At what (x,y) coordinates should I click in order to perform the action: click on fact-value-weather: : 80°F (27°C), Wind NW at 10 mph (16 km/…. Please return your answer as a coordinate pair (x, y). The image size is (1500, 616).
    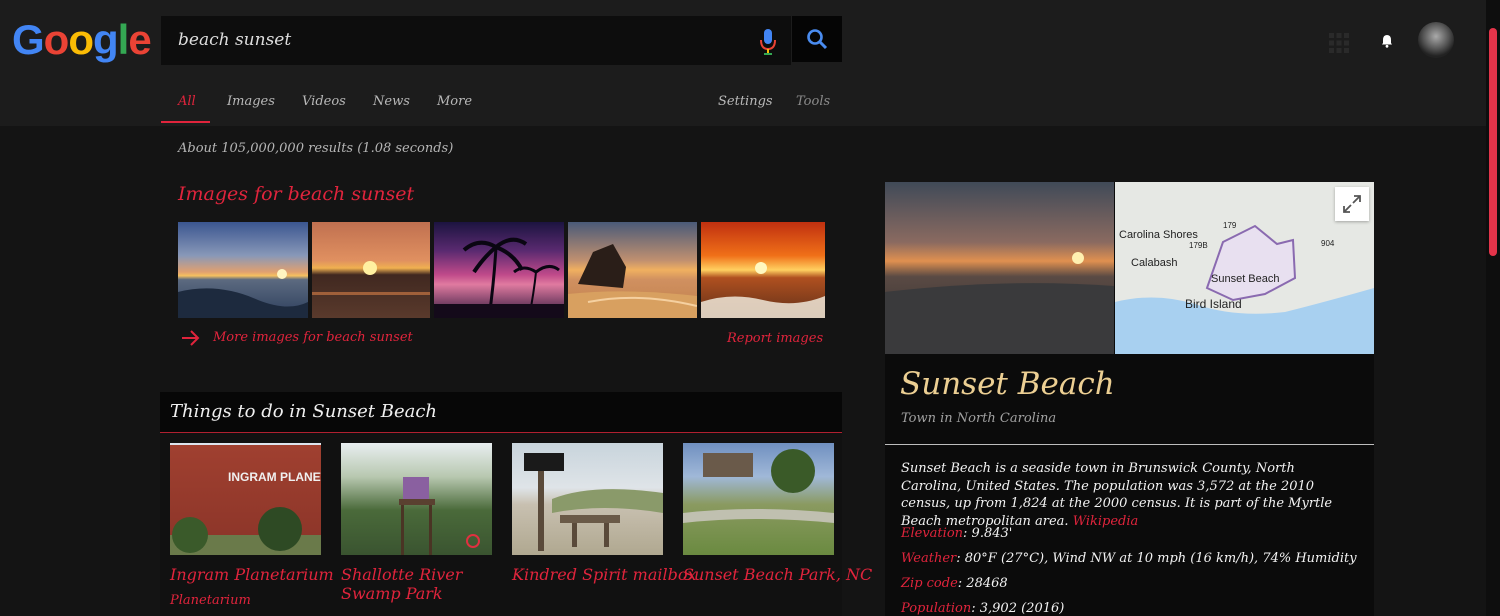
    Looking at the image, I should click on (1156, 558).